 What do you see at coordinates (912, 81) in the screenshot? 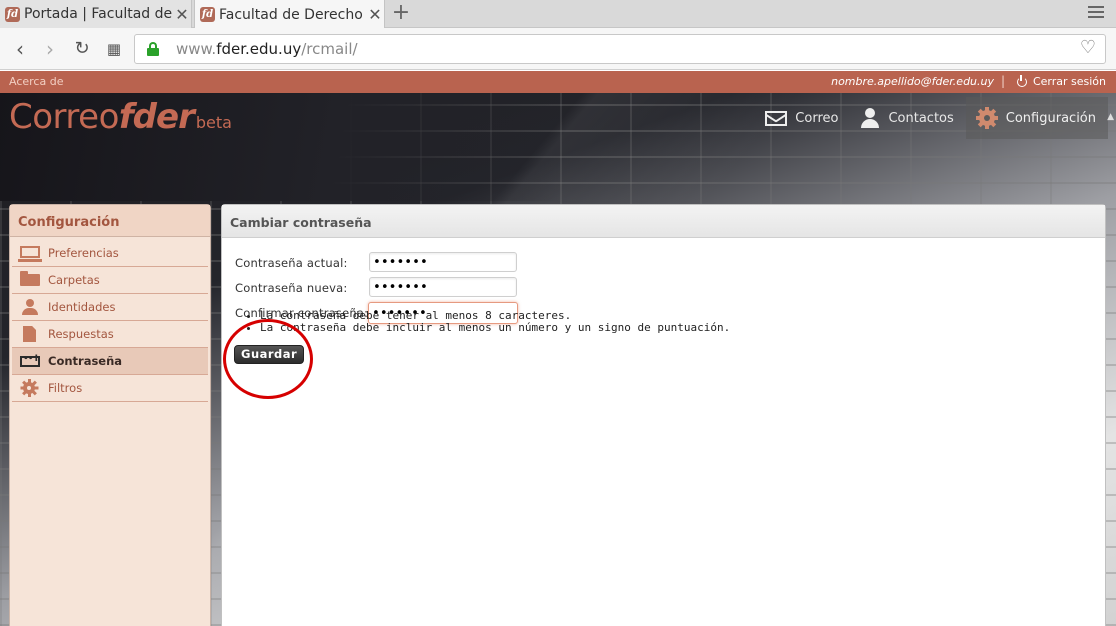
I see `username: nombre.apellido@fder.edu.uy` at bounding box center [912, 81].